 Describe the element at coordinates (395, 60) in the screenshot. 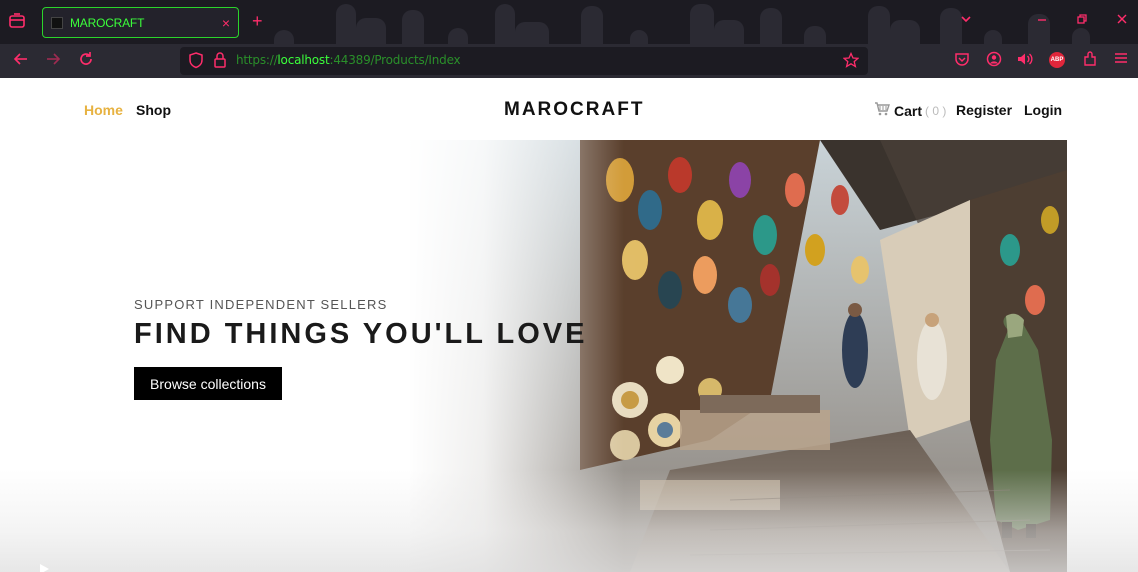

I see `url-path: :44389/Products/Index` at that location.